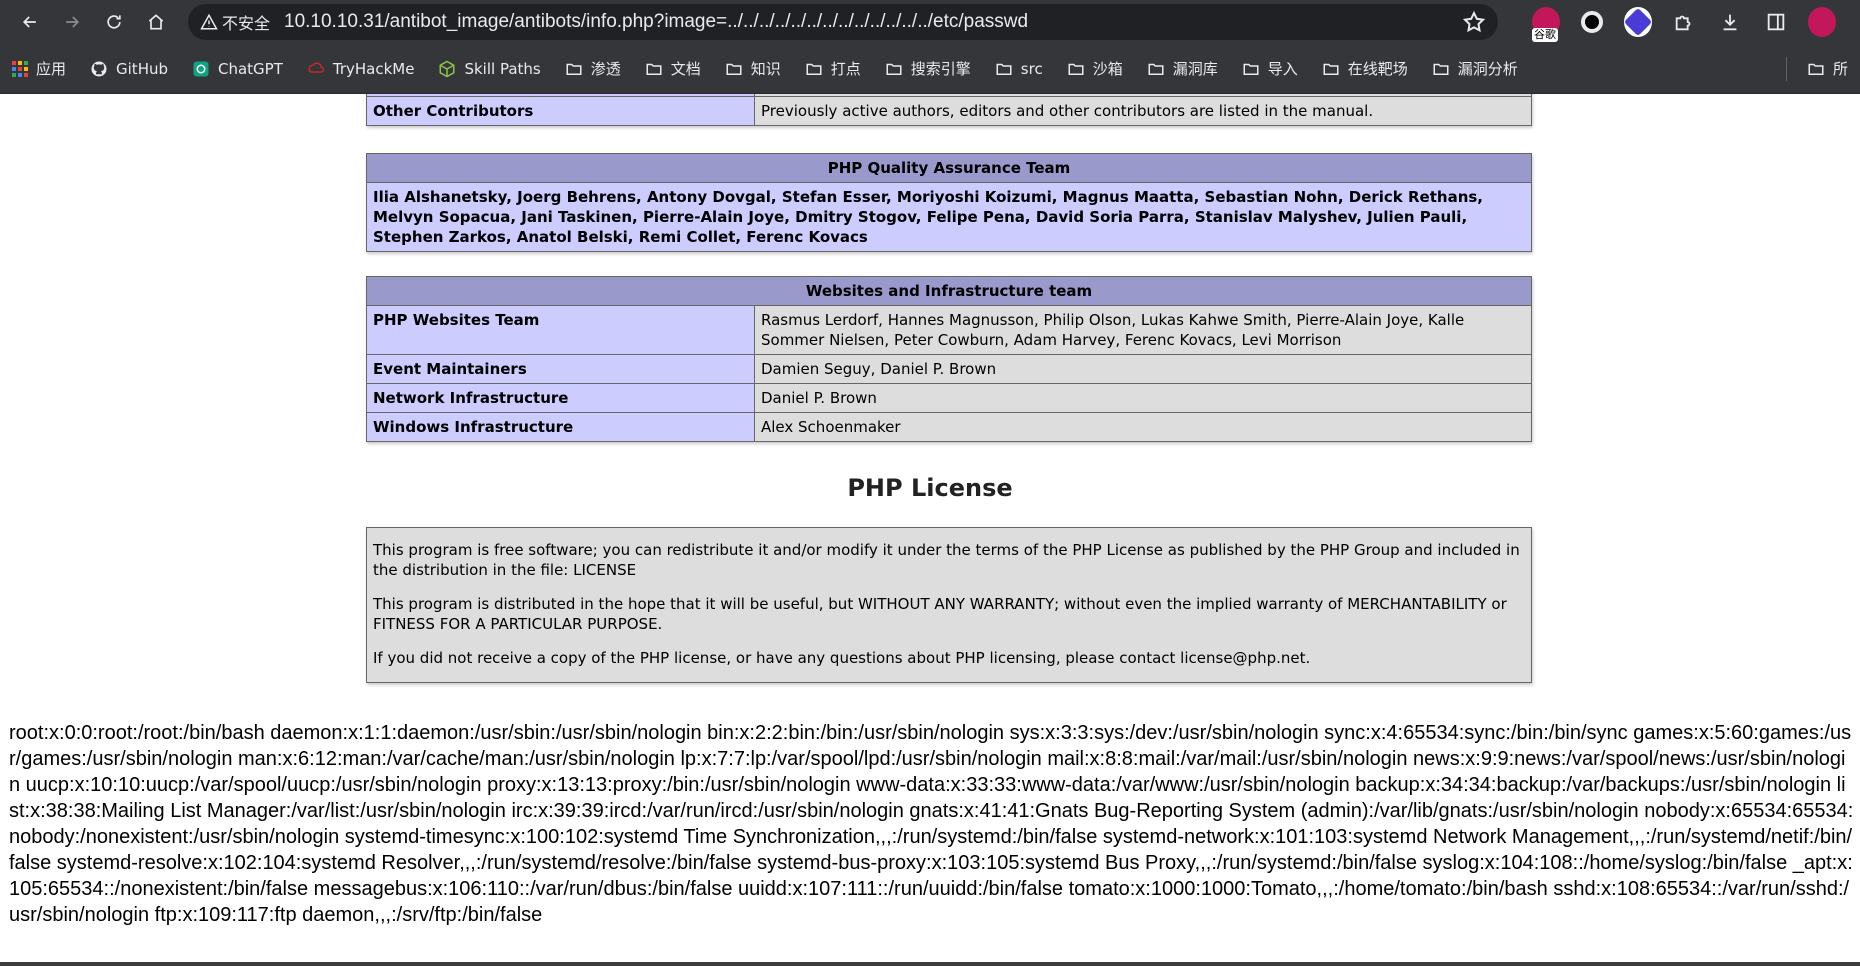 This screenshot has width=1860, height=966. I want to click on bookmark-folder-search-engines: 搜索引擎, so click(928, 68).